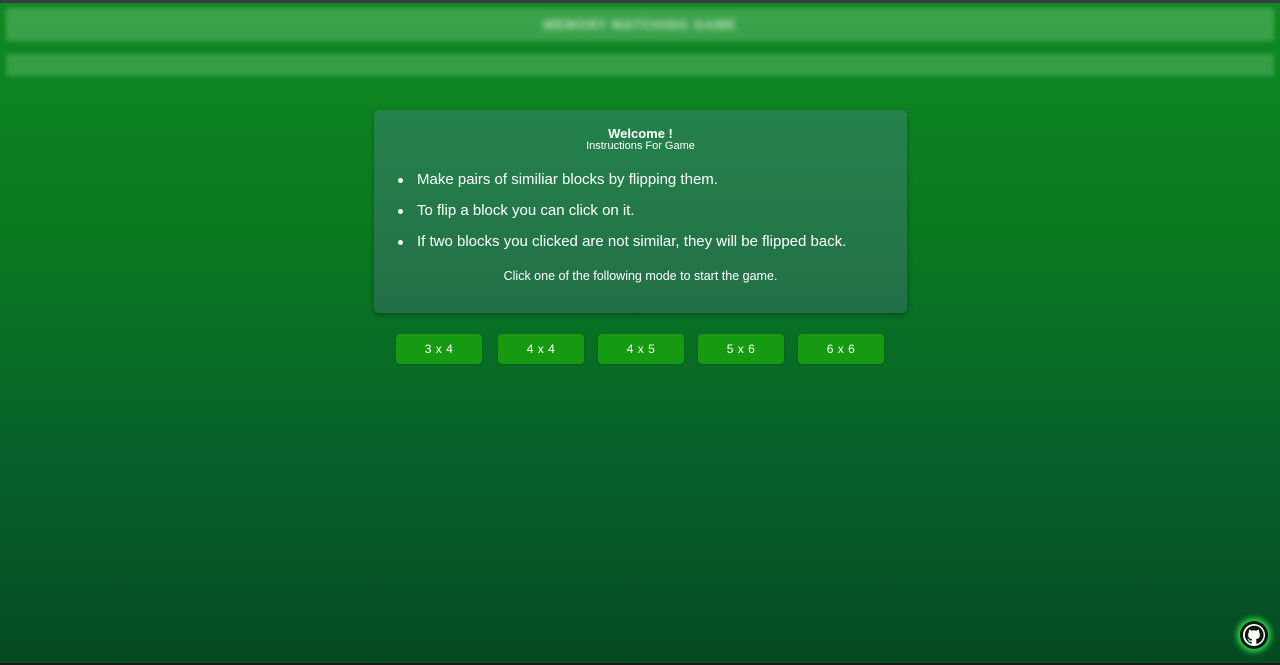 This screenshot has height=665, width=1280. Describe the element at coordinates (641, 349) in the screenshot. I see `mode-4x5-button: 4 x 5` at that location.